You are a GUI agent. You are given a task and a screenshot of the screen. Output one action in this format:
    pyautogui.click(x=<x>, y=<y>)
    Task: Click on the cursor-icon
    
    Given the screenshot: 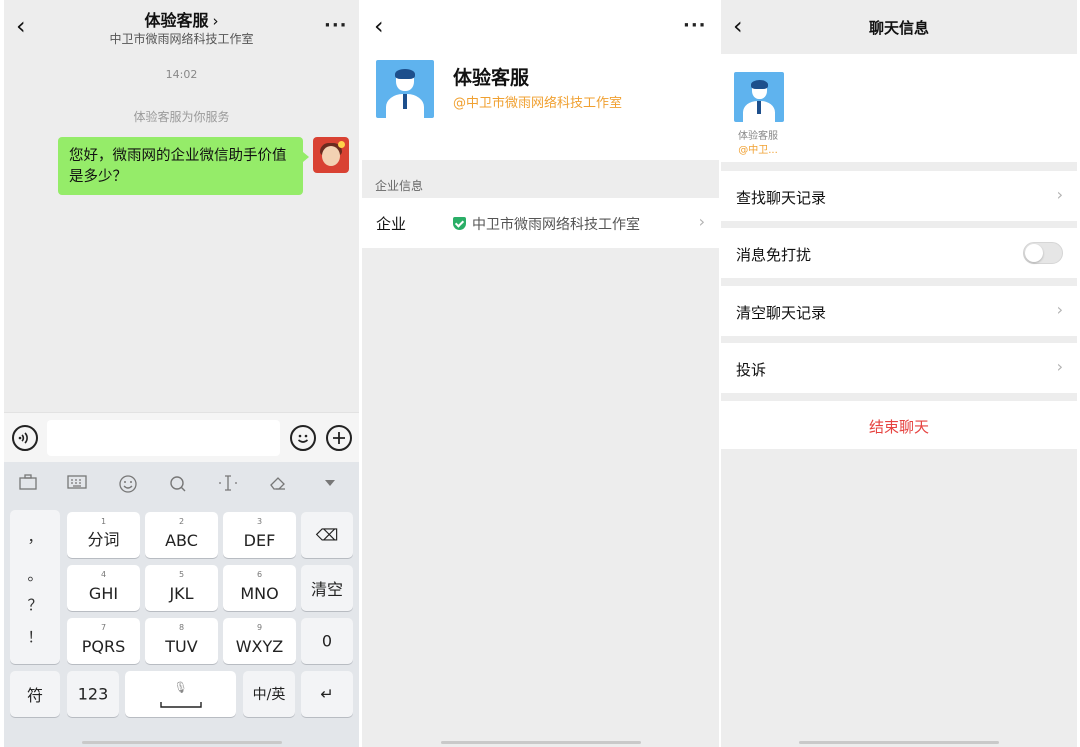 What is the action you would take?
    pyautogui.click(x=228, y=485)
    